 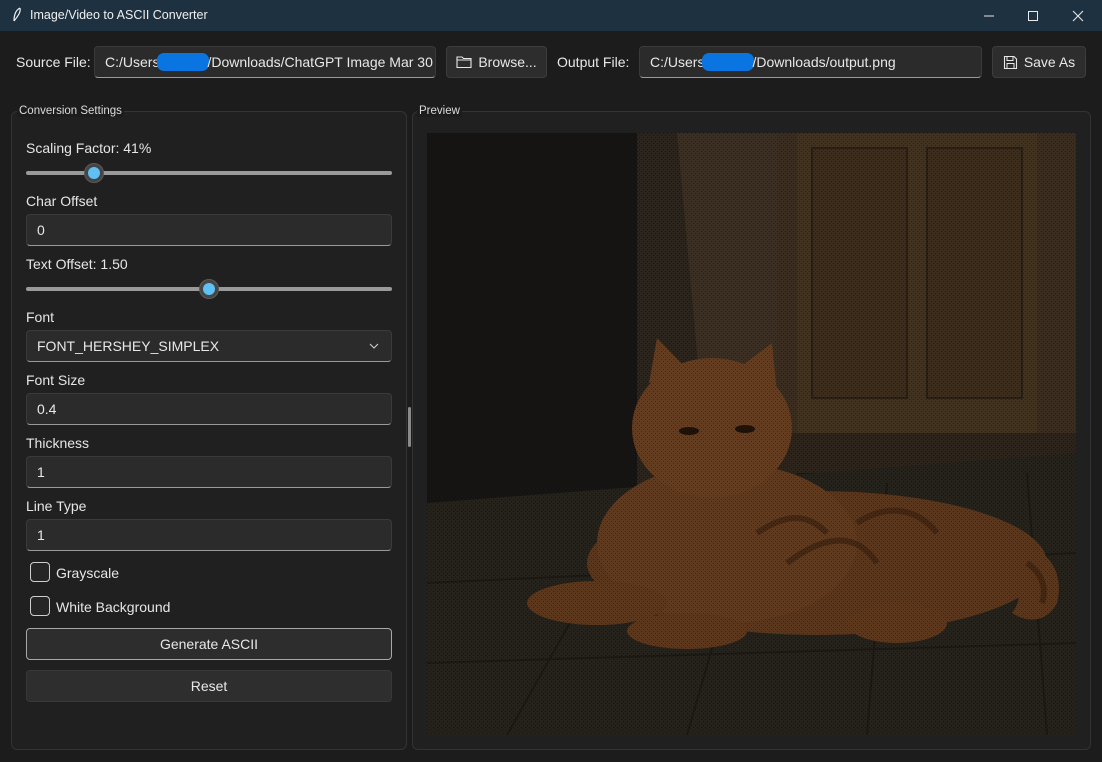 I want to click on output-file-input: C:/Users/Downloads/output.png, so click(x=810, y=62).